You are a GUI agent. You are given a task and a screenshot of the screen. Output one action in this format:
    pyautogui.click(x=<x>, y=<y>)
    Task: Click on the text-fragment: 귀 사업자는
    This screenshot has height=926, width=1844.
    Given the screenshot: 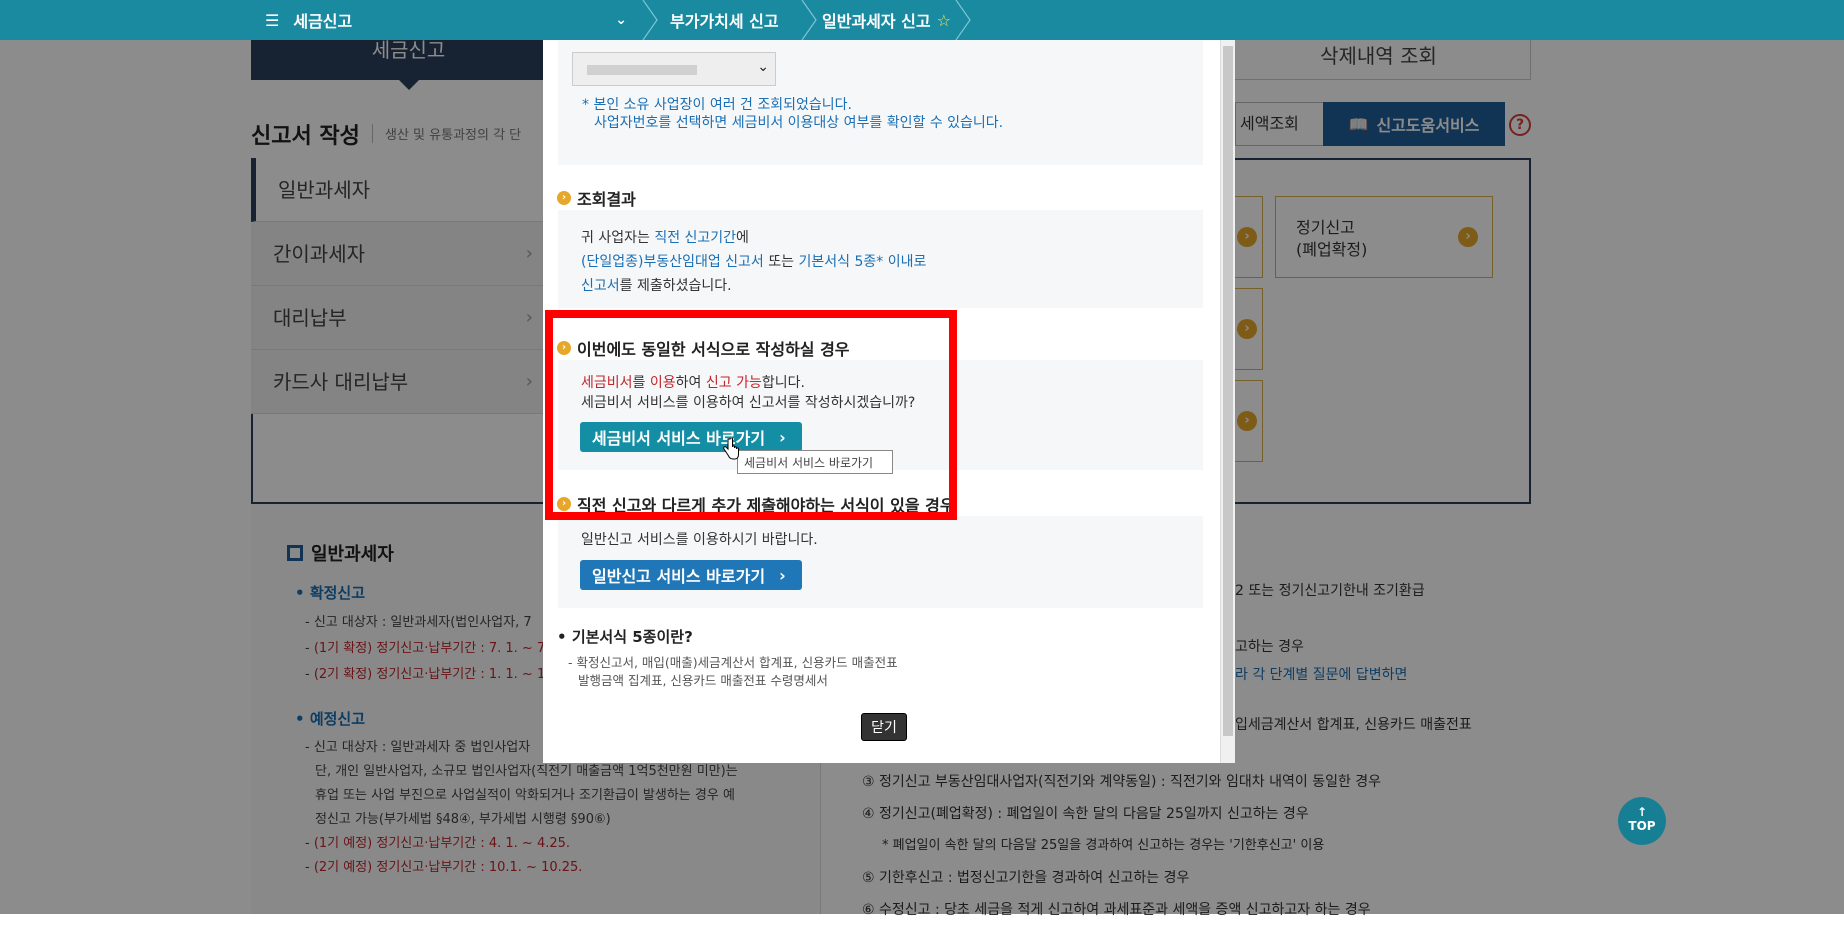 What is the action you would take?
    pyautogui.click(x=618, y=238)
    